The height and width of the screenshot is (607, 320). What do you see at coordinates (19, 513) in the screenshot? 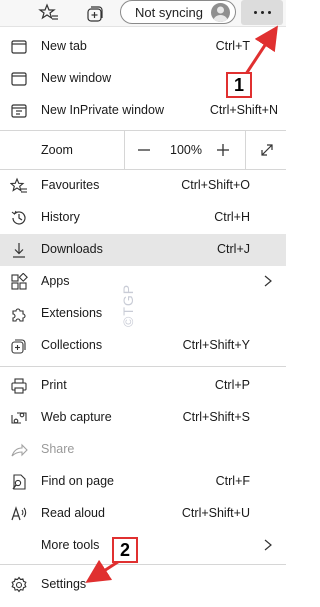
I see `read-aloud-icon` at bounding box center [19, 513].